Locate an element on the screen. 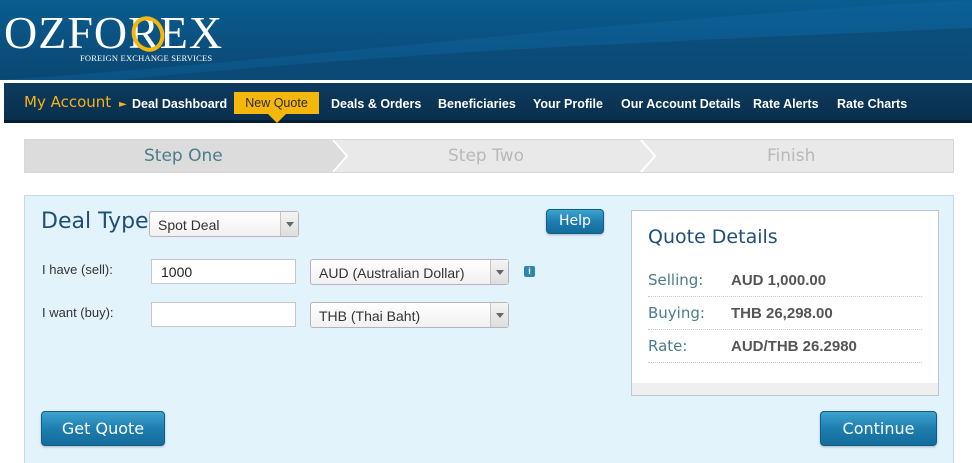 The width and height of the screenshot is (972, 463). nav-item-deals-orders: Deals & Orders is located at coordinates (376, 104).